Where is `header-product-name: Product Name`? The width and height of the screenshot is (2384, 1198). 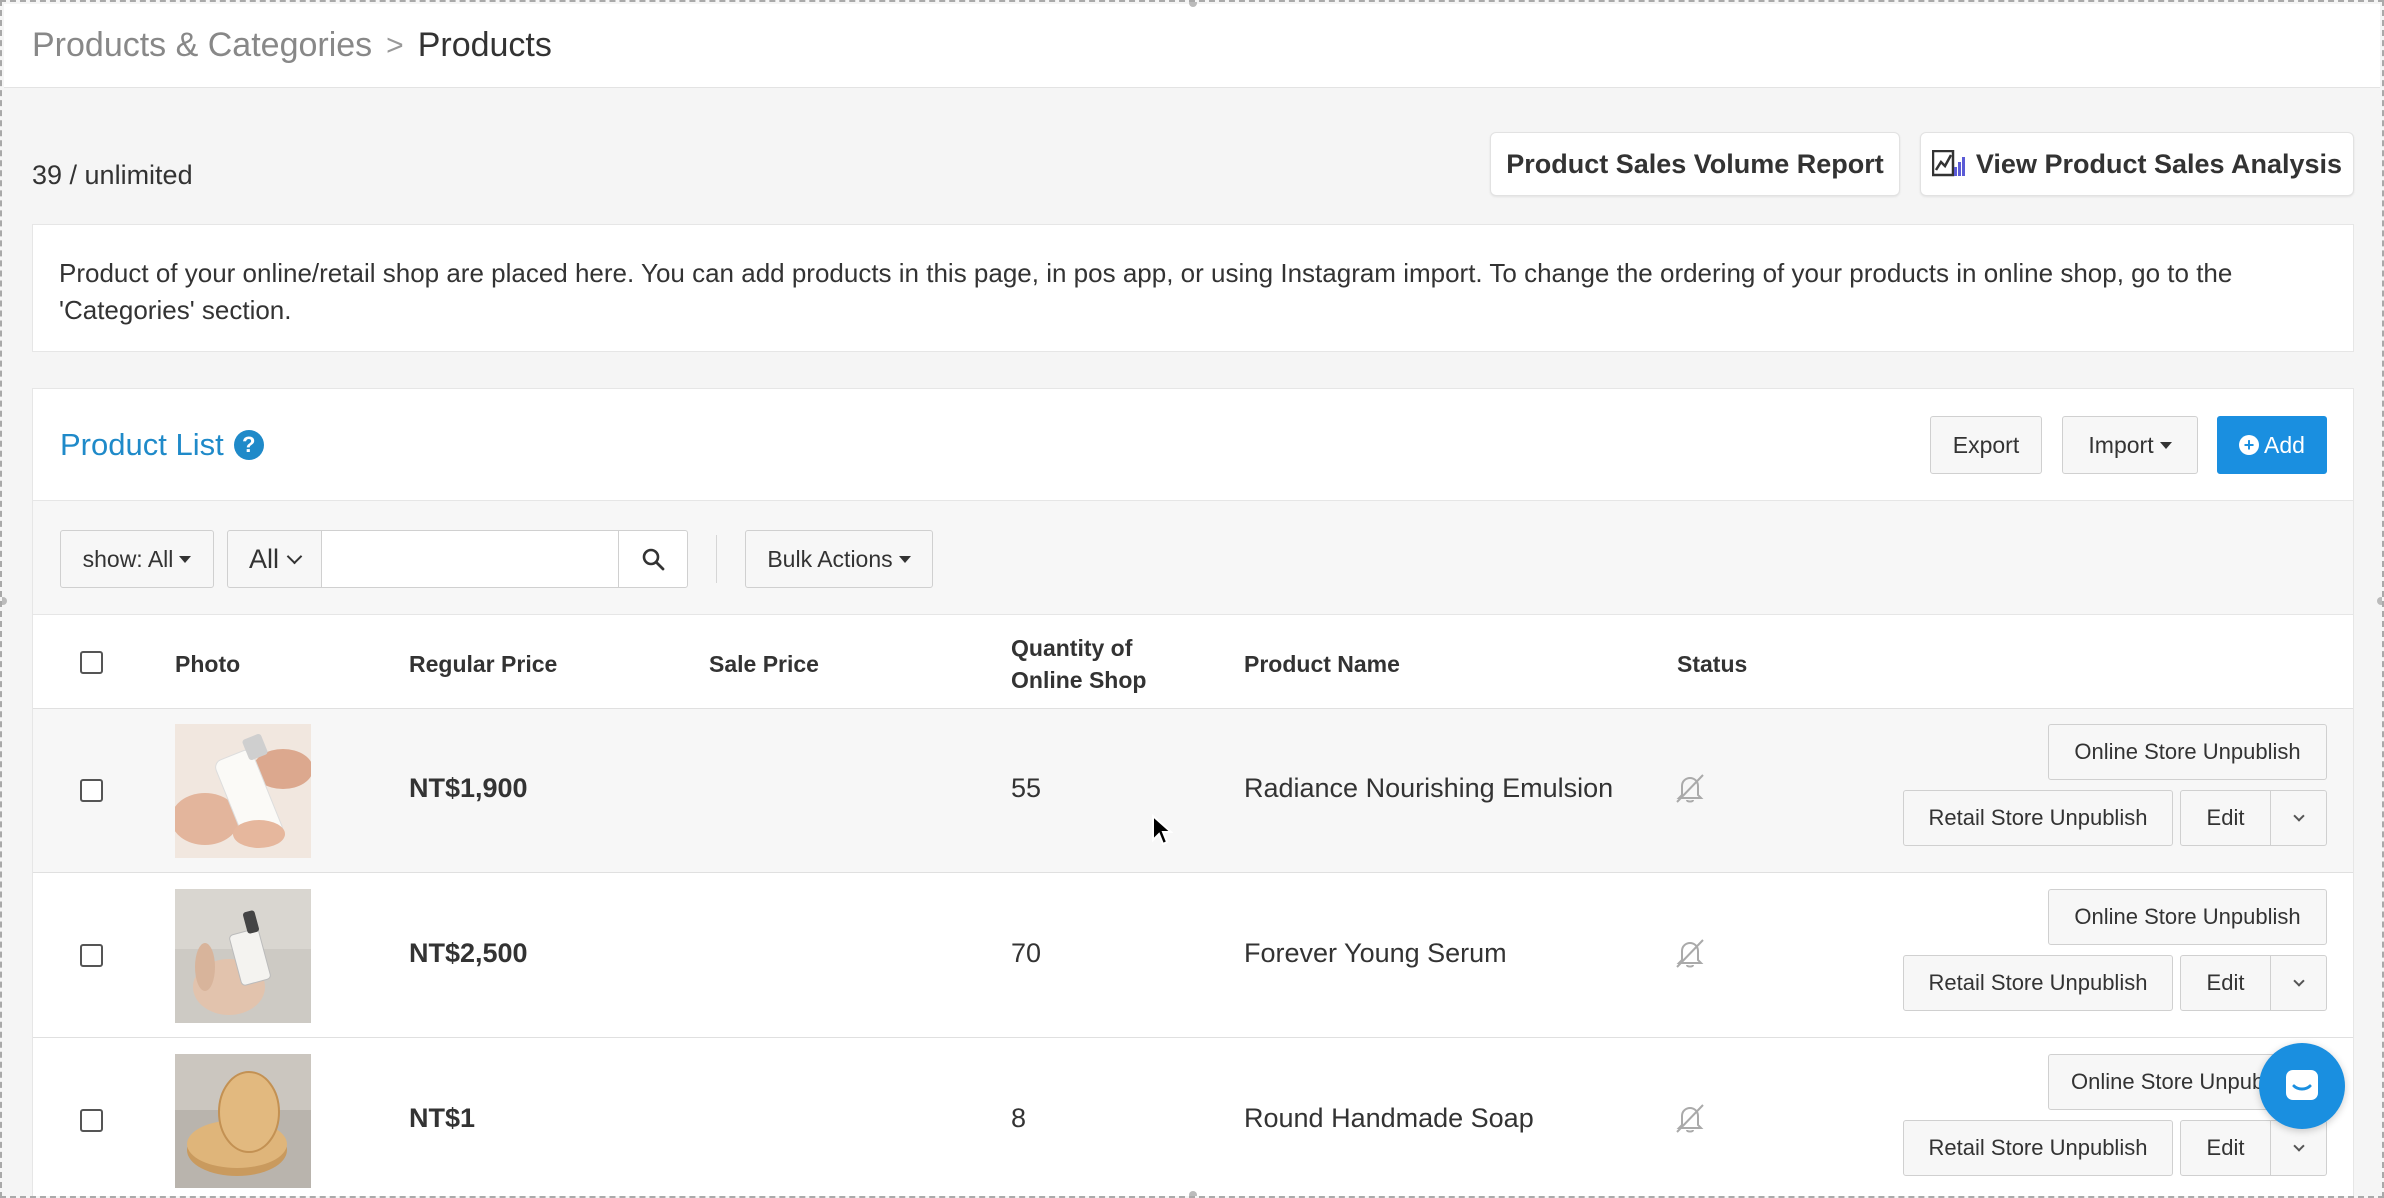
header-product-name: Product Name is located at coordinates (1322, 664).